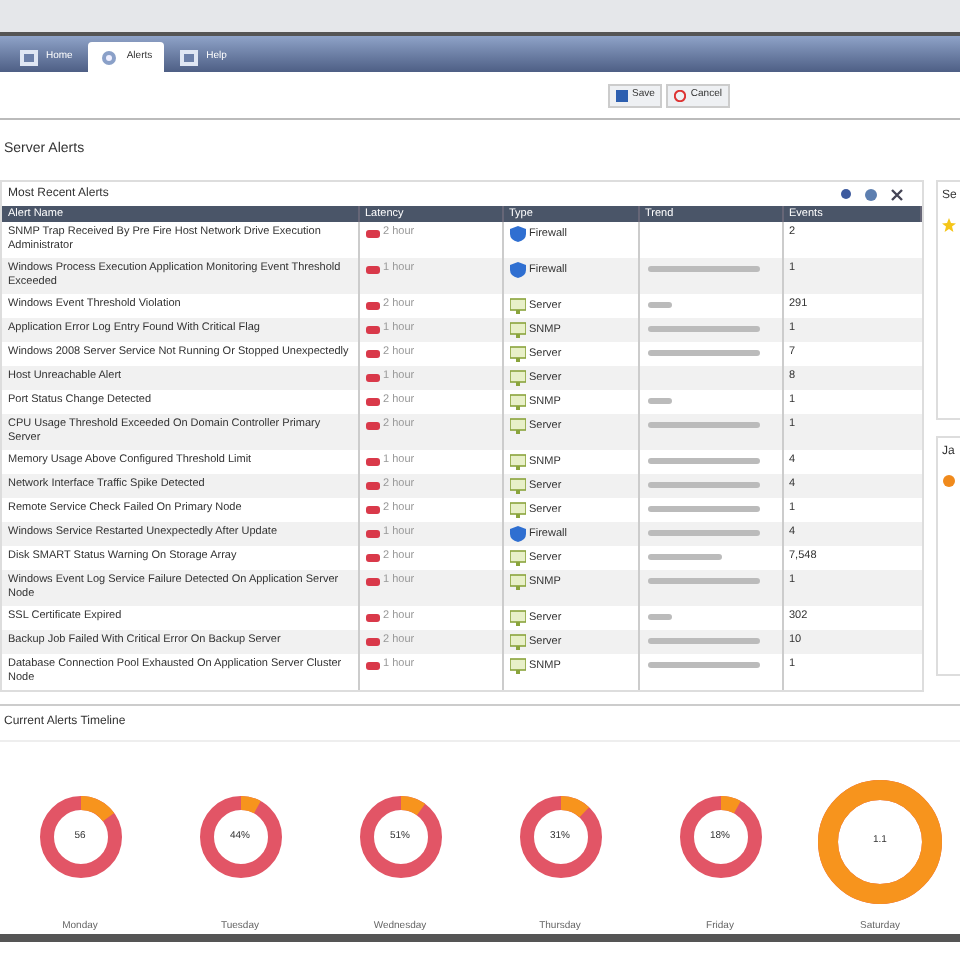 The width and height of the screenshot is (960, 960). I want to click on save-icon, so click(622, 95).